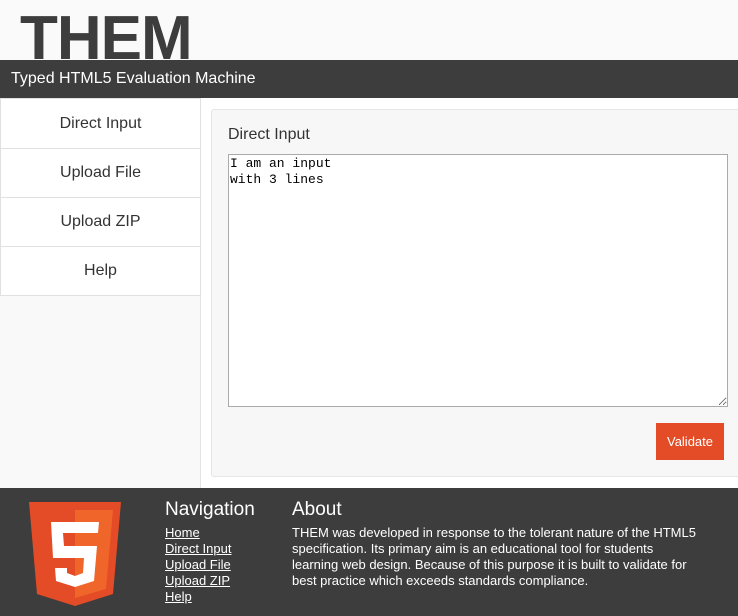 The height and width of the screenshot is (616, 738). What do you see at coordinates (106, 32) in the screenshot?
I see `site-logo: THEM` at bounding box center [106, 32].